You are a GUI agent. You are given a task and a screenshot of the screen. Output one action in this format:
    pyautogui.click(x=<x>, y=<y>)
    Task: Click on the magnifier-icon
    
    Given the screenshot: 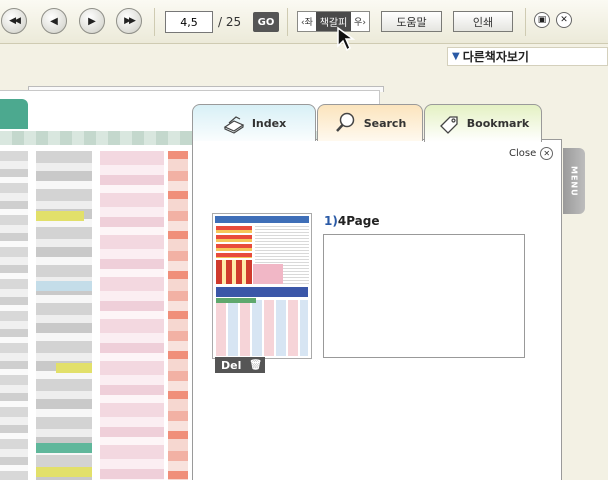 What is the action you would take?
    pyautogui.click(x=344, y=122)
    